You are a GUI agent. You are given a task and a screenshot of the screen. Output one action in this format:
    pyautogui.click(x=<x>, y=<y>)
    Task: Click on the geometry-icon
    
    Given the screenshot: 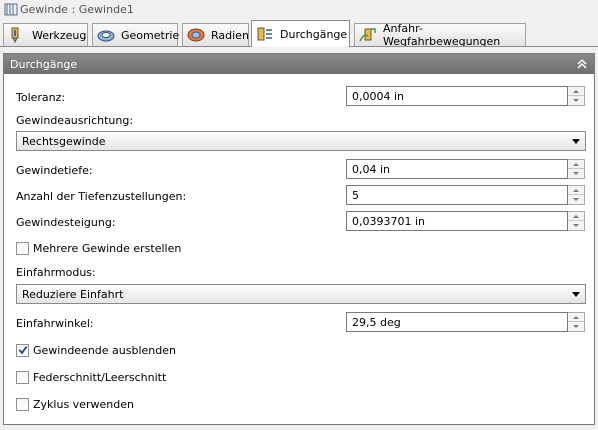 What is the action you would take?
    pyautogui.click(x=106, y=36)
    